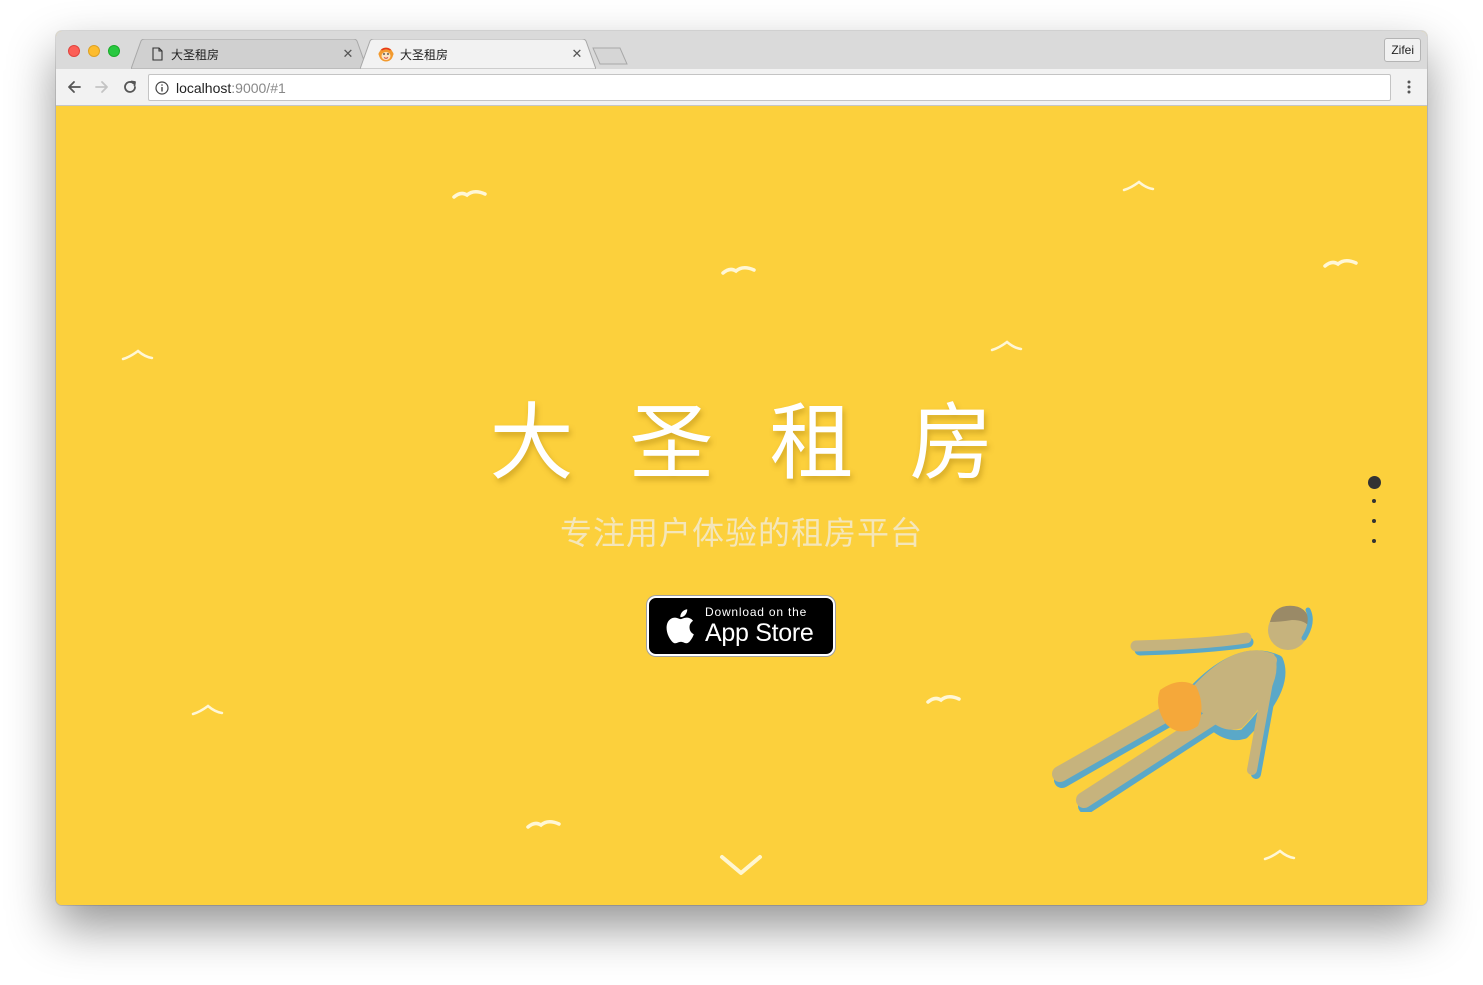 The image size is (1483, 985). I want to click on reload-button, so click(130, 87).